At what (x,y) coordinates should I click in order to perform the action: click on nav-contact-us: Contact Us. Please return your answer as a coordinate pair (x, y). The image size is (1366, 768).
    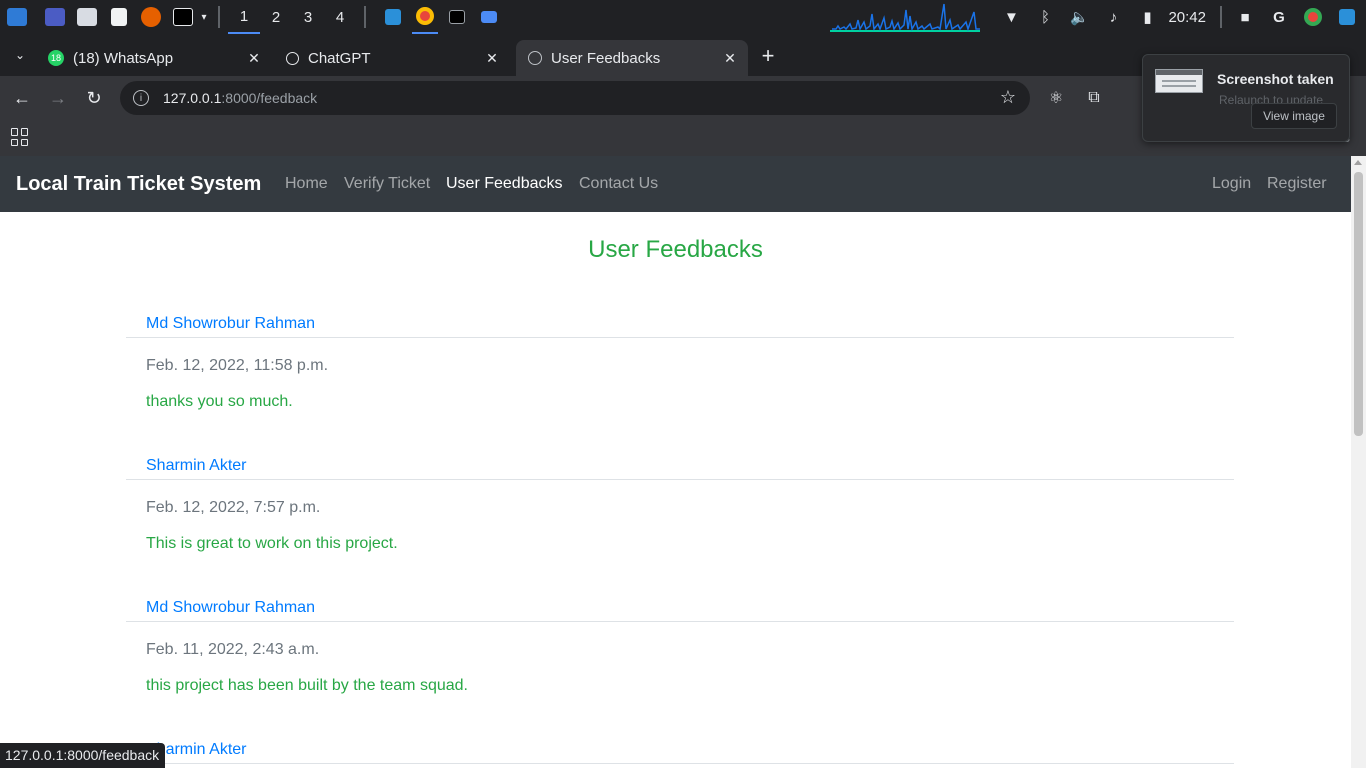
    Looking at the image, I should click on (618, 184).